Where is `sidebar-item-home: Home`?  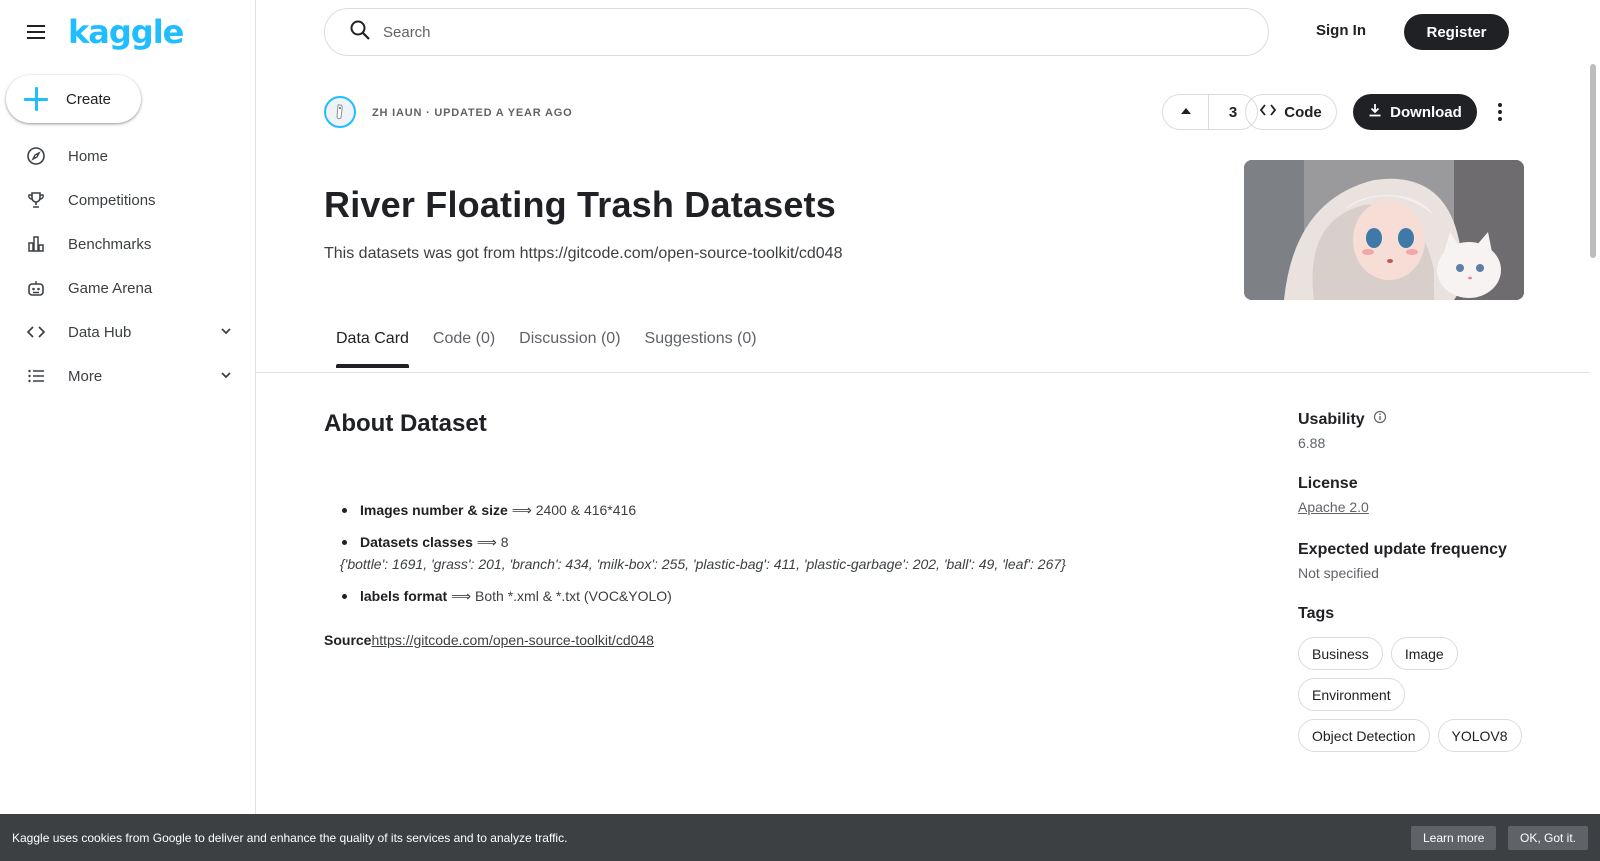
sidebar-item-home: Home is located at coordinates (127, 156).